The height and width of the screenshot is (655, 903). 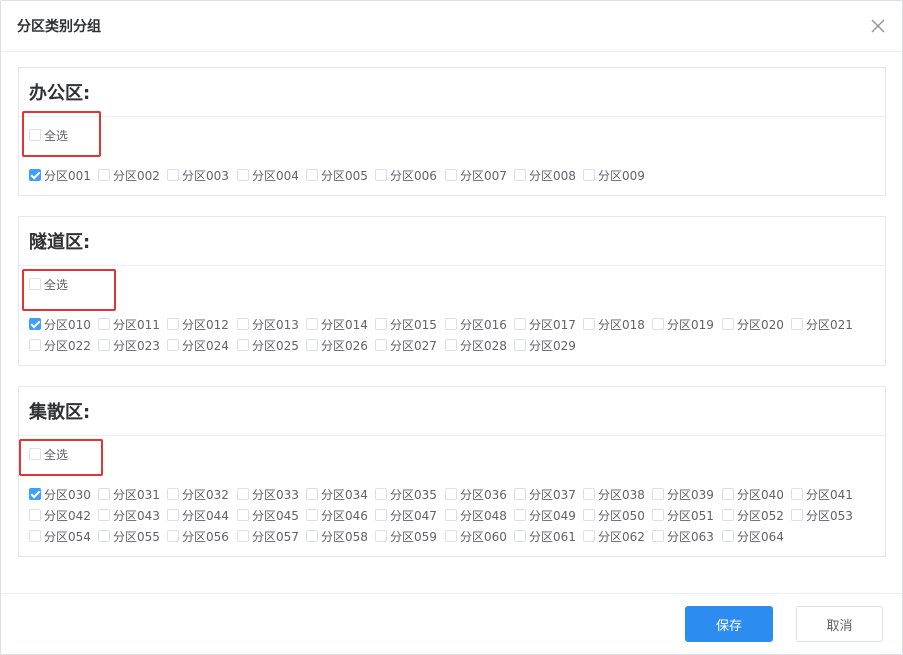 I want to click on partition-checkbox: 分区009, so click(x=614, y=175).